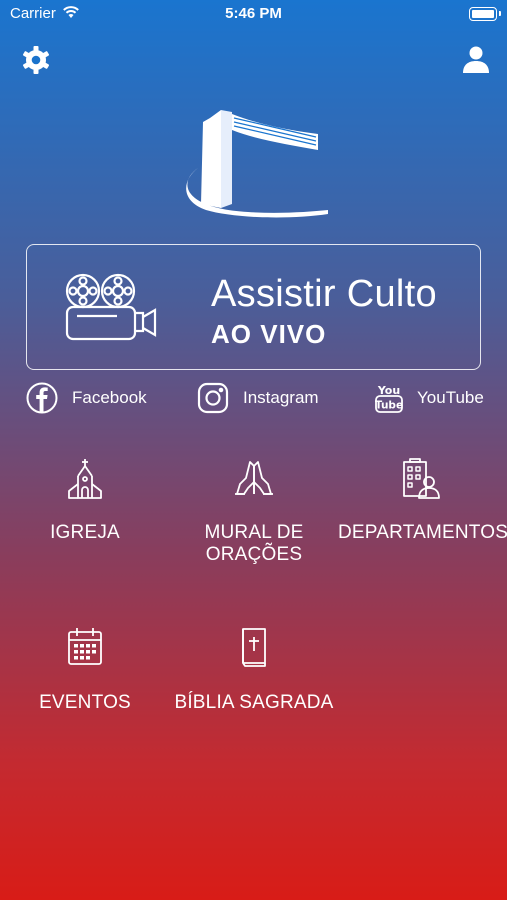 The width and height of the screenshot is (507, 900). What do you see at coordinates (254, 647) in the screenshot?
I see `bible-icon` at bounding box center [254, 647].